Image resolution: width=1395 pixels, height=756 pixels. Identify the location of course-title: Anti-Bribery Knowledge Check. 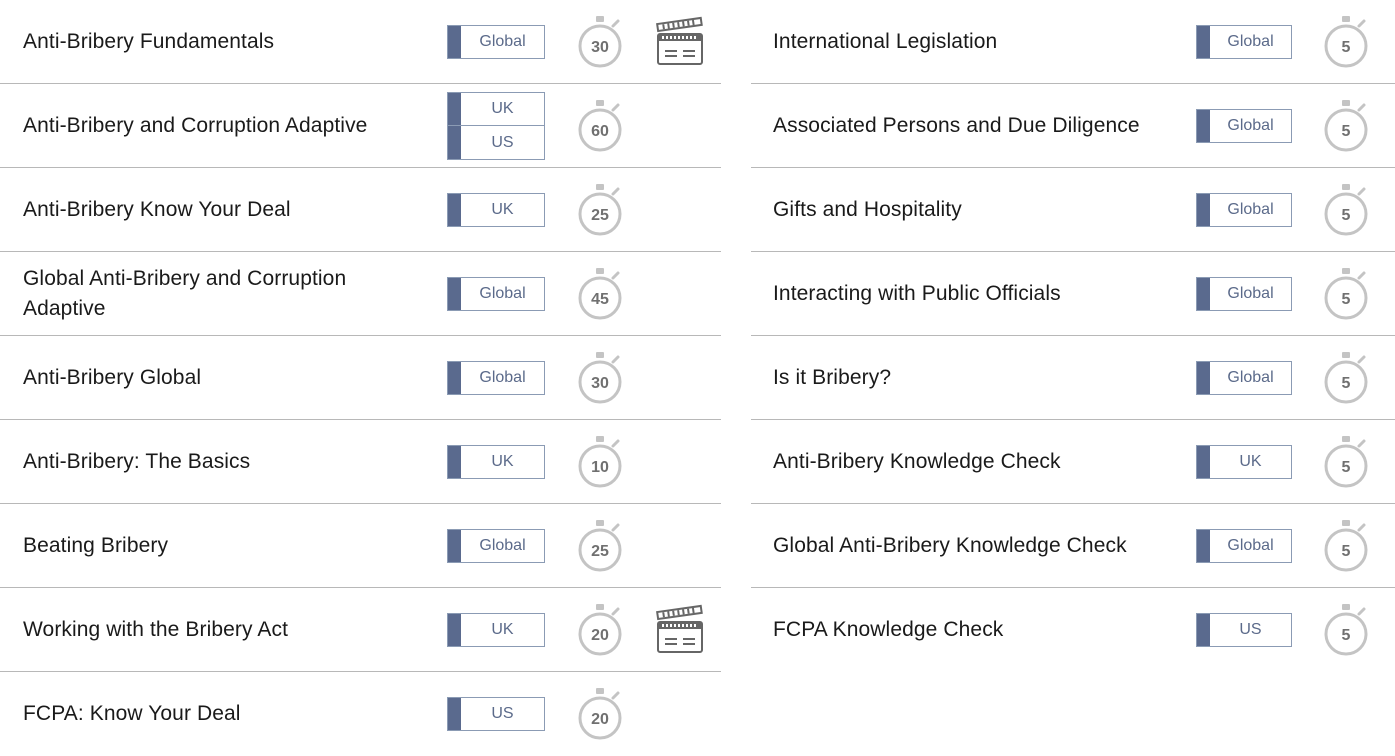
(917, 461).